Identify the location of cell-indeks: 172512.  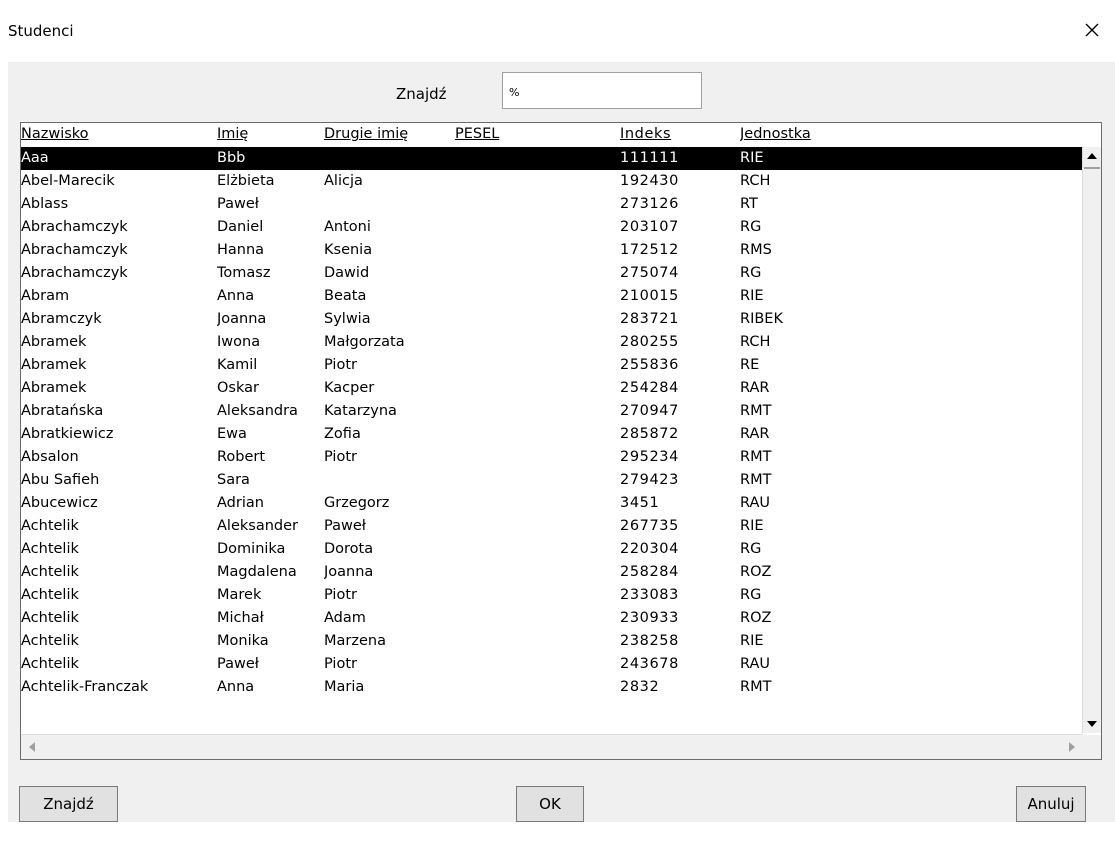
(649, 250).